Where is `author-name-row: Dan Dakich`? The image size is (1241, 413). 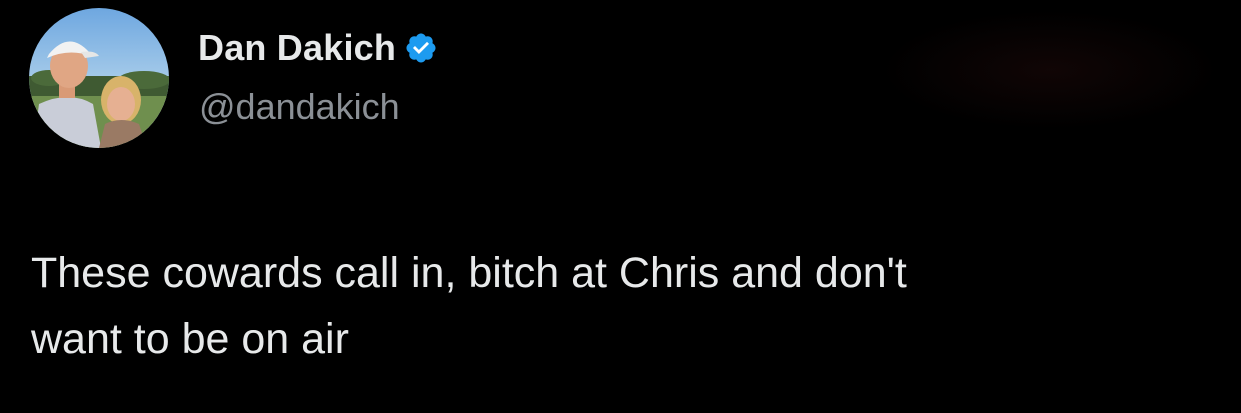
author-name-row: Dan Dakich is located at coordinates (318, 48).